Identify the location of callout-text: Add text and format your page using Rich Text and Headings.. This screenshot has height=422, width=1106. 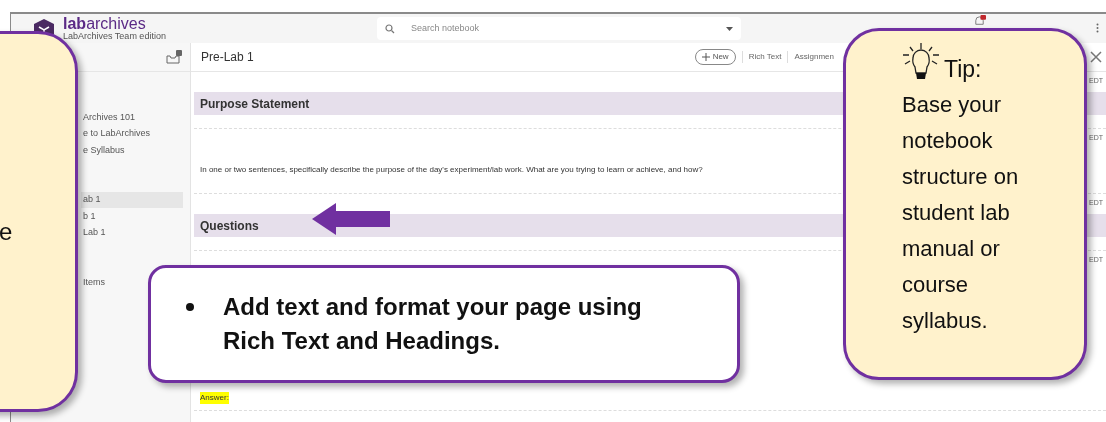
(433, 324).